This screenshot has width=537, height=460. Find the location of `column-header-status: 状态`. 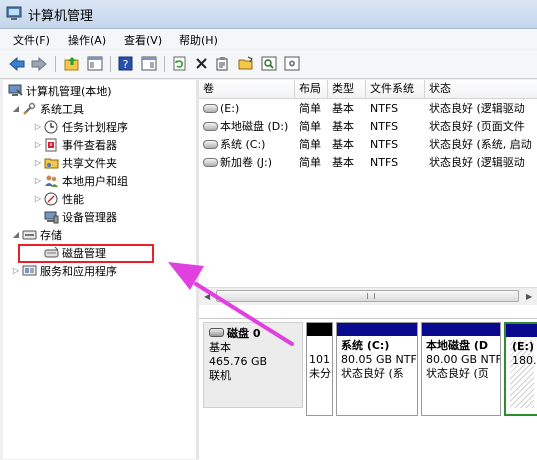

column-header-status: 状态 is located at coordinates (481, 89).